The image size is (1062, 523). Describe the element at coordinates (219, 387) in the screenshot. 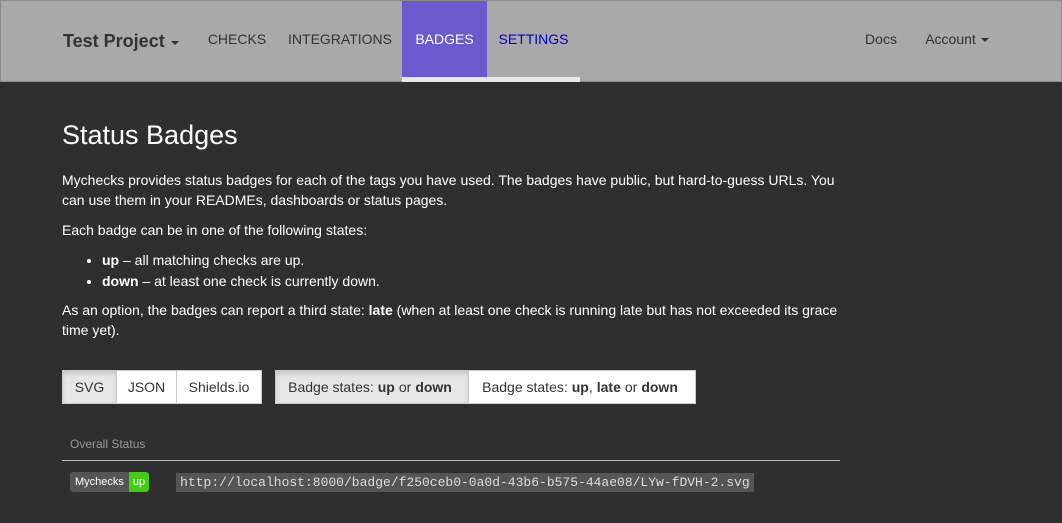

I see `format-shields-button: Shields.io` at that location.